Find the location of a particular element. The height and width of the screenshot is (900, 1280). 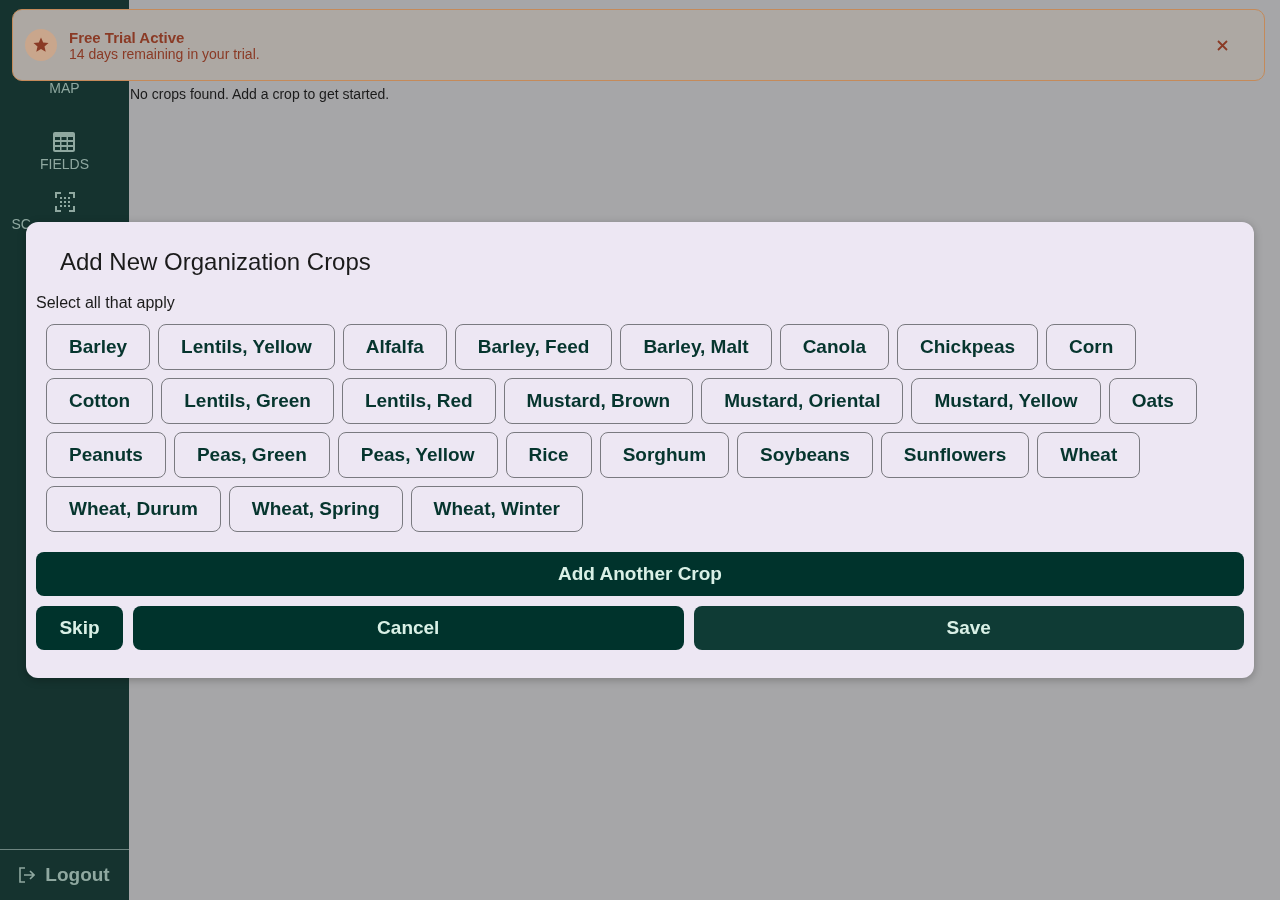

close-icon is located at coordinates (1222, 45).